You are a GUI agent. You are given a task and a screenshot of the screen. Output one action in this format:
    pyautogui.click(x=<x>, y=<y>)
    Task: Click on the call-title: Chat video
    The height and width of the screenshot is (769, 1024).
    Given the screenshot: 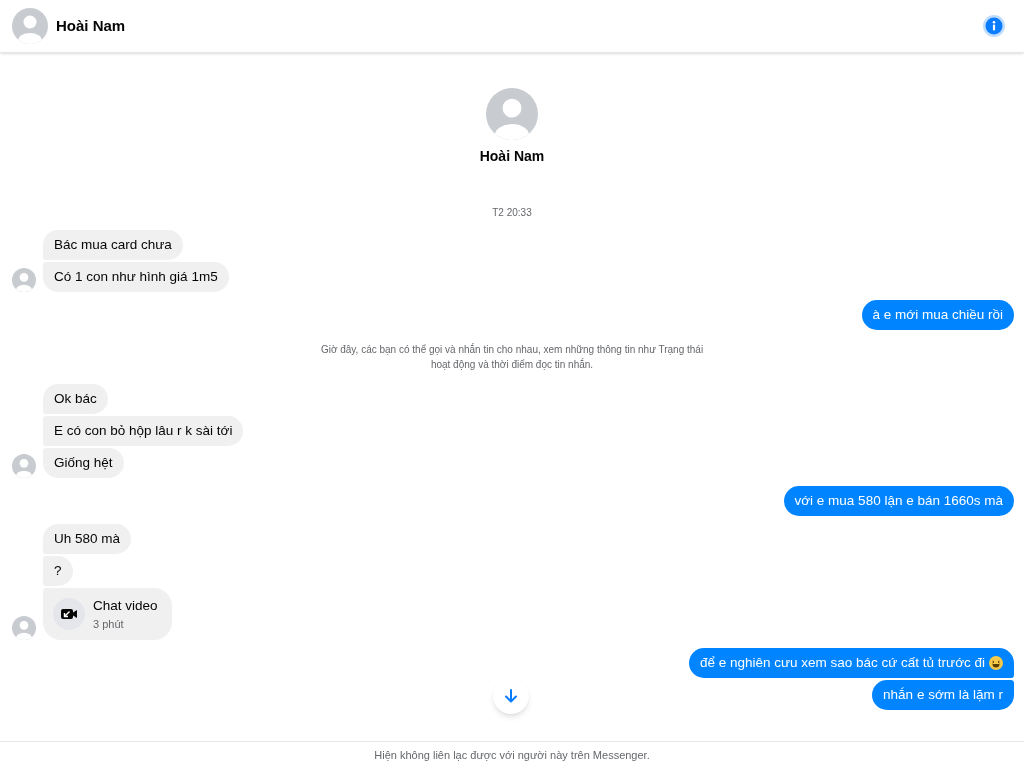 What is the action you would take?
    pyautogui.click(x=125, y=605)
    